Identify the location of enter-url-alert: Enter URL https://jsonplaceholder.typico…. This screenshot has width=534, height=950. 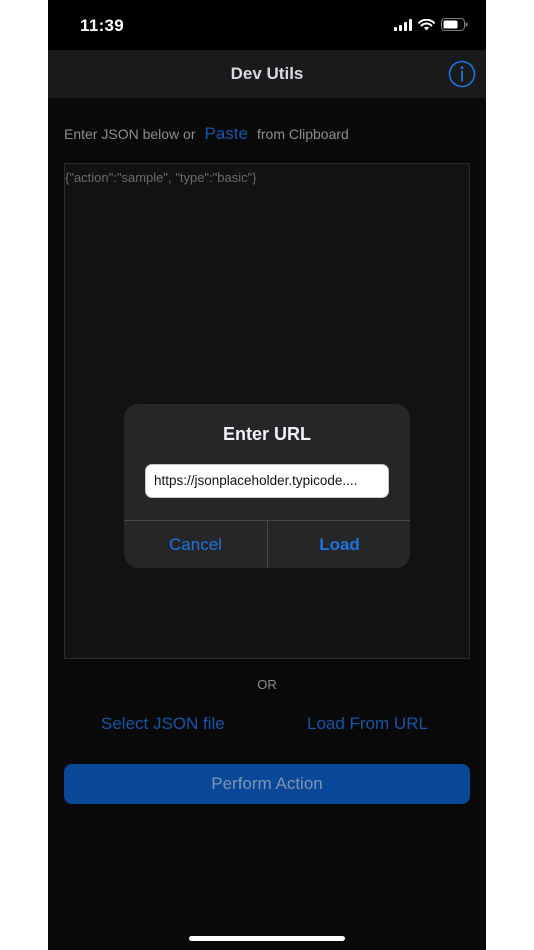
(267, 486).